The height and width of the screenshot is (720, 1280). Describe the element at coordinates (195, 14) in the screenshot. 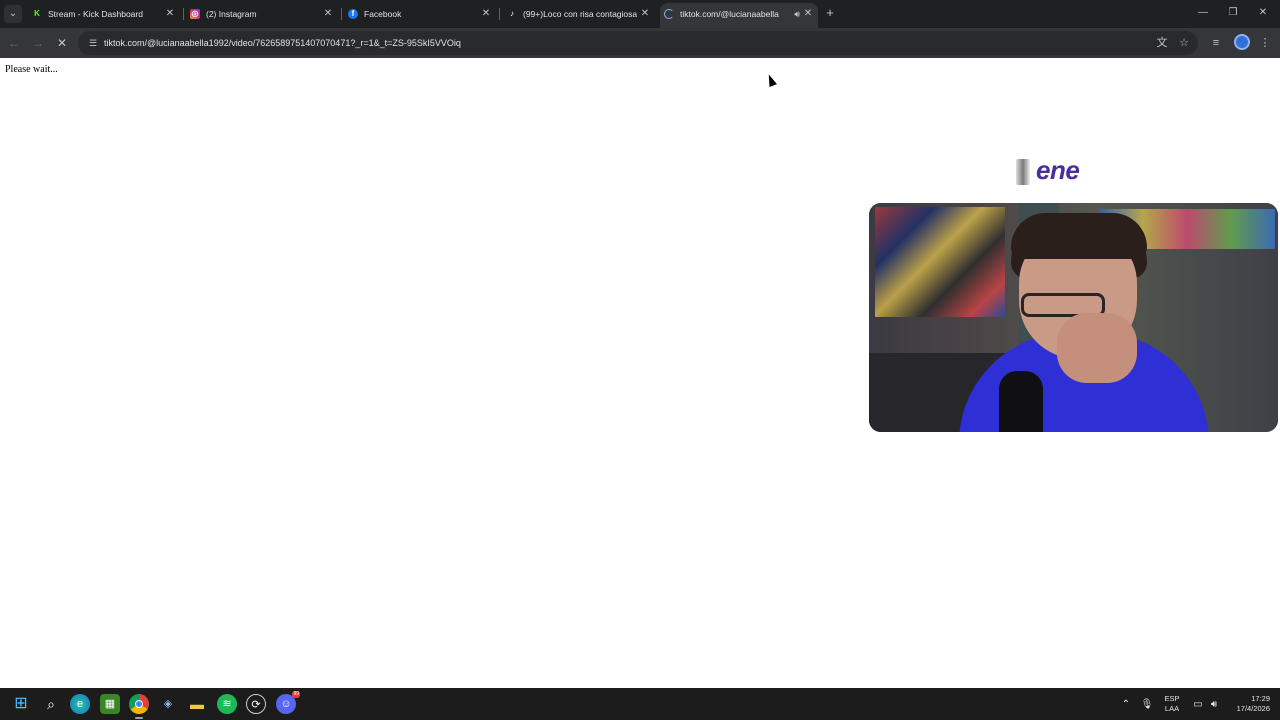

I see `instagram-icon: ◎` at that location.